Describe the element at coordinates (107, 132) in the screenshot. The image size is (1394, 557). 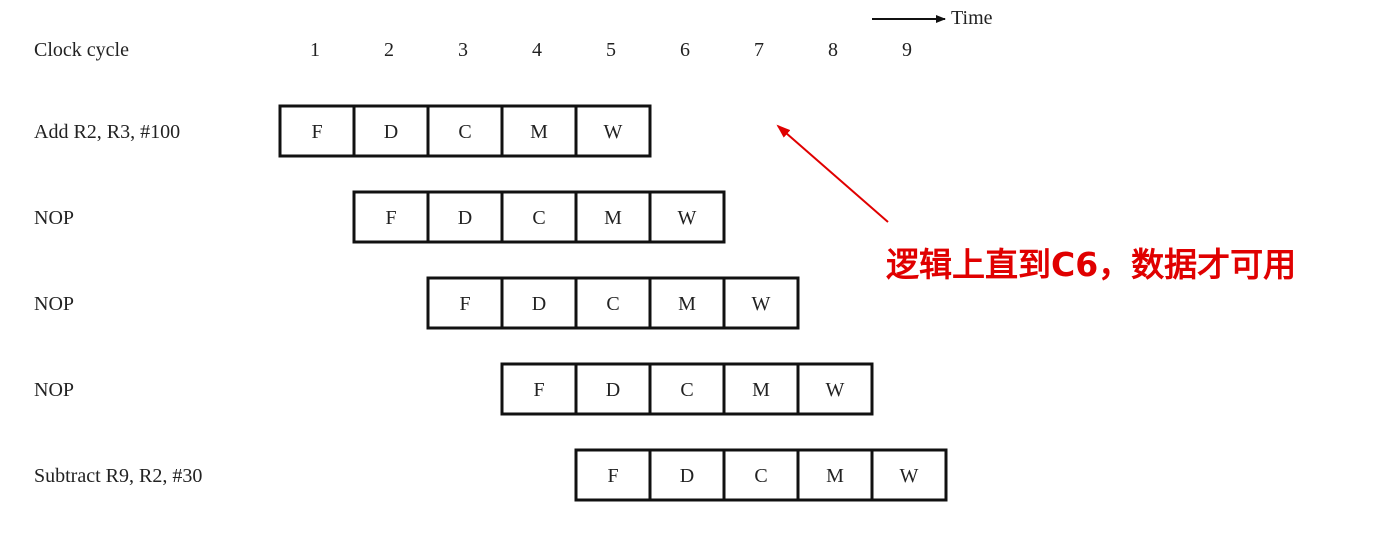
I see `instruction-label: Add R2, R3, #100` at that location.